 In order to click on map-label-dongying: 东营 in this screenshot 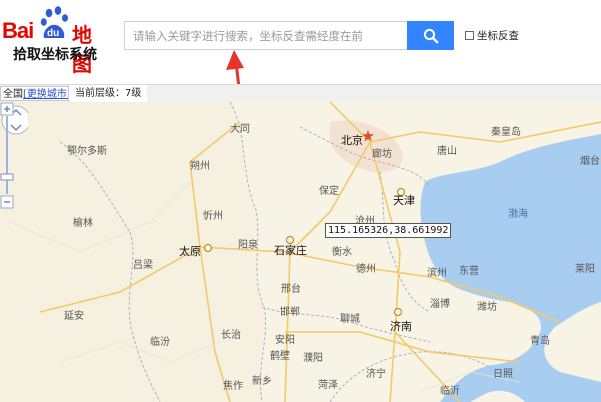, I will do `click(469, 271)`.